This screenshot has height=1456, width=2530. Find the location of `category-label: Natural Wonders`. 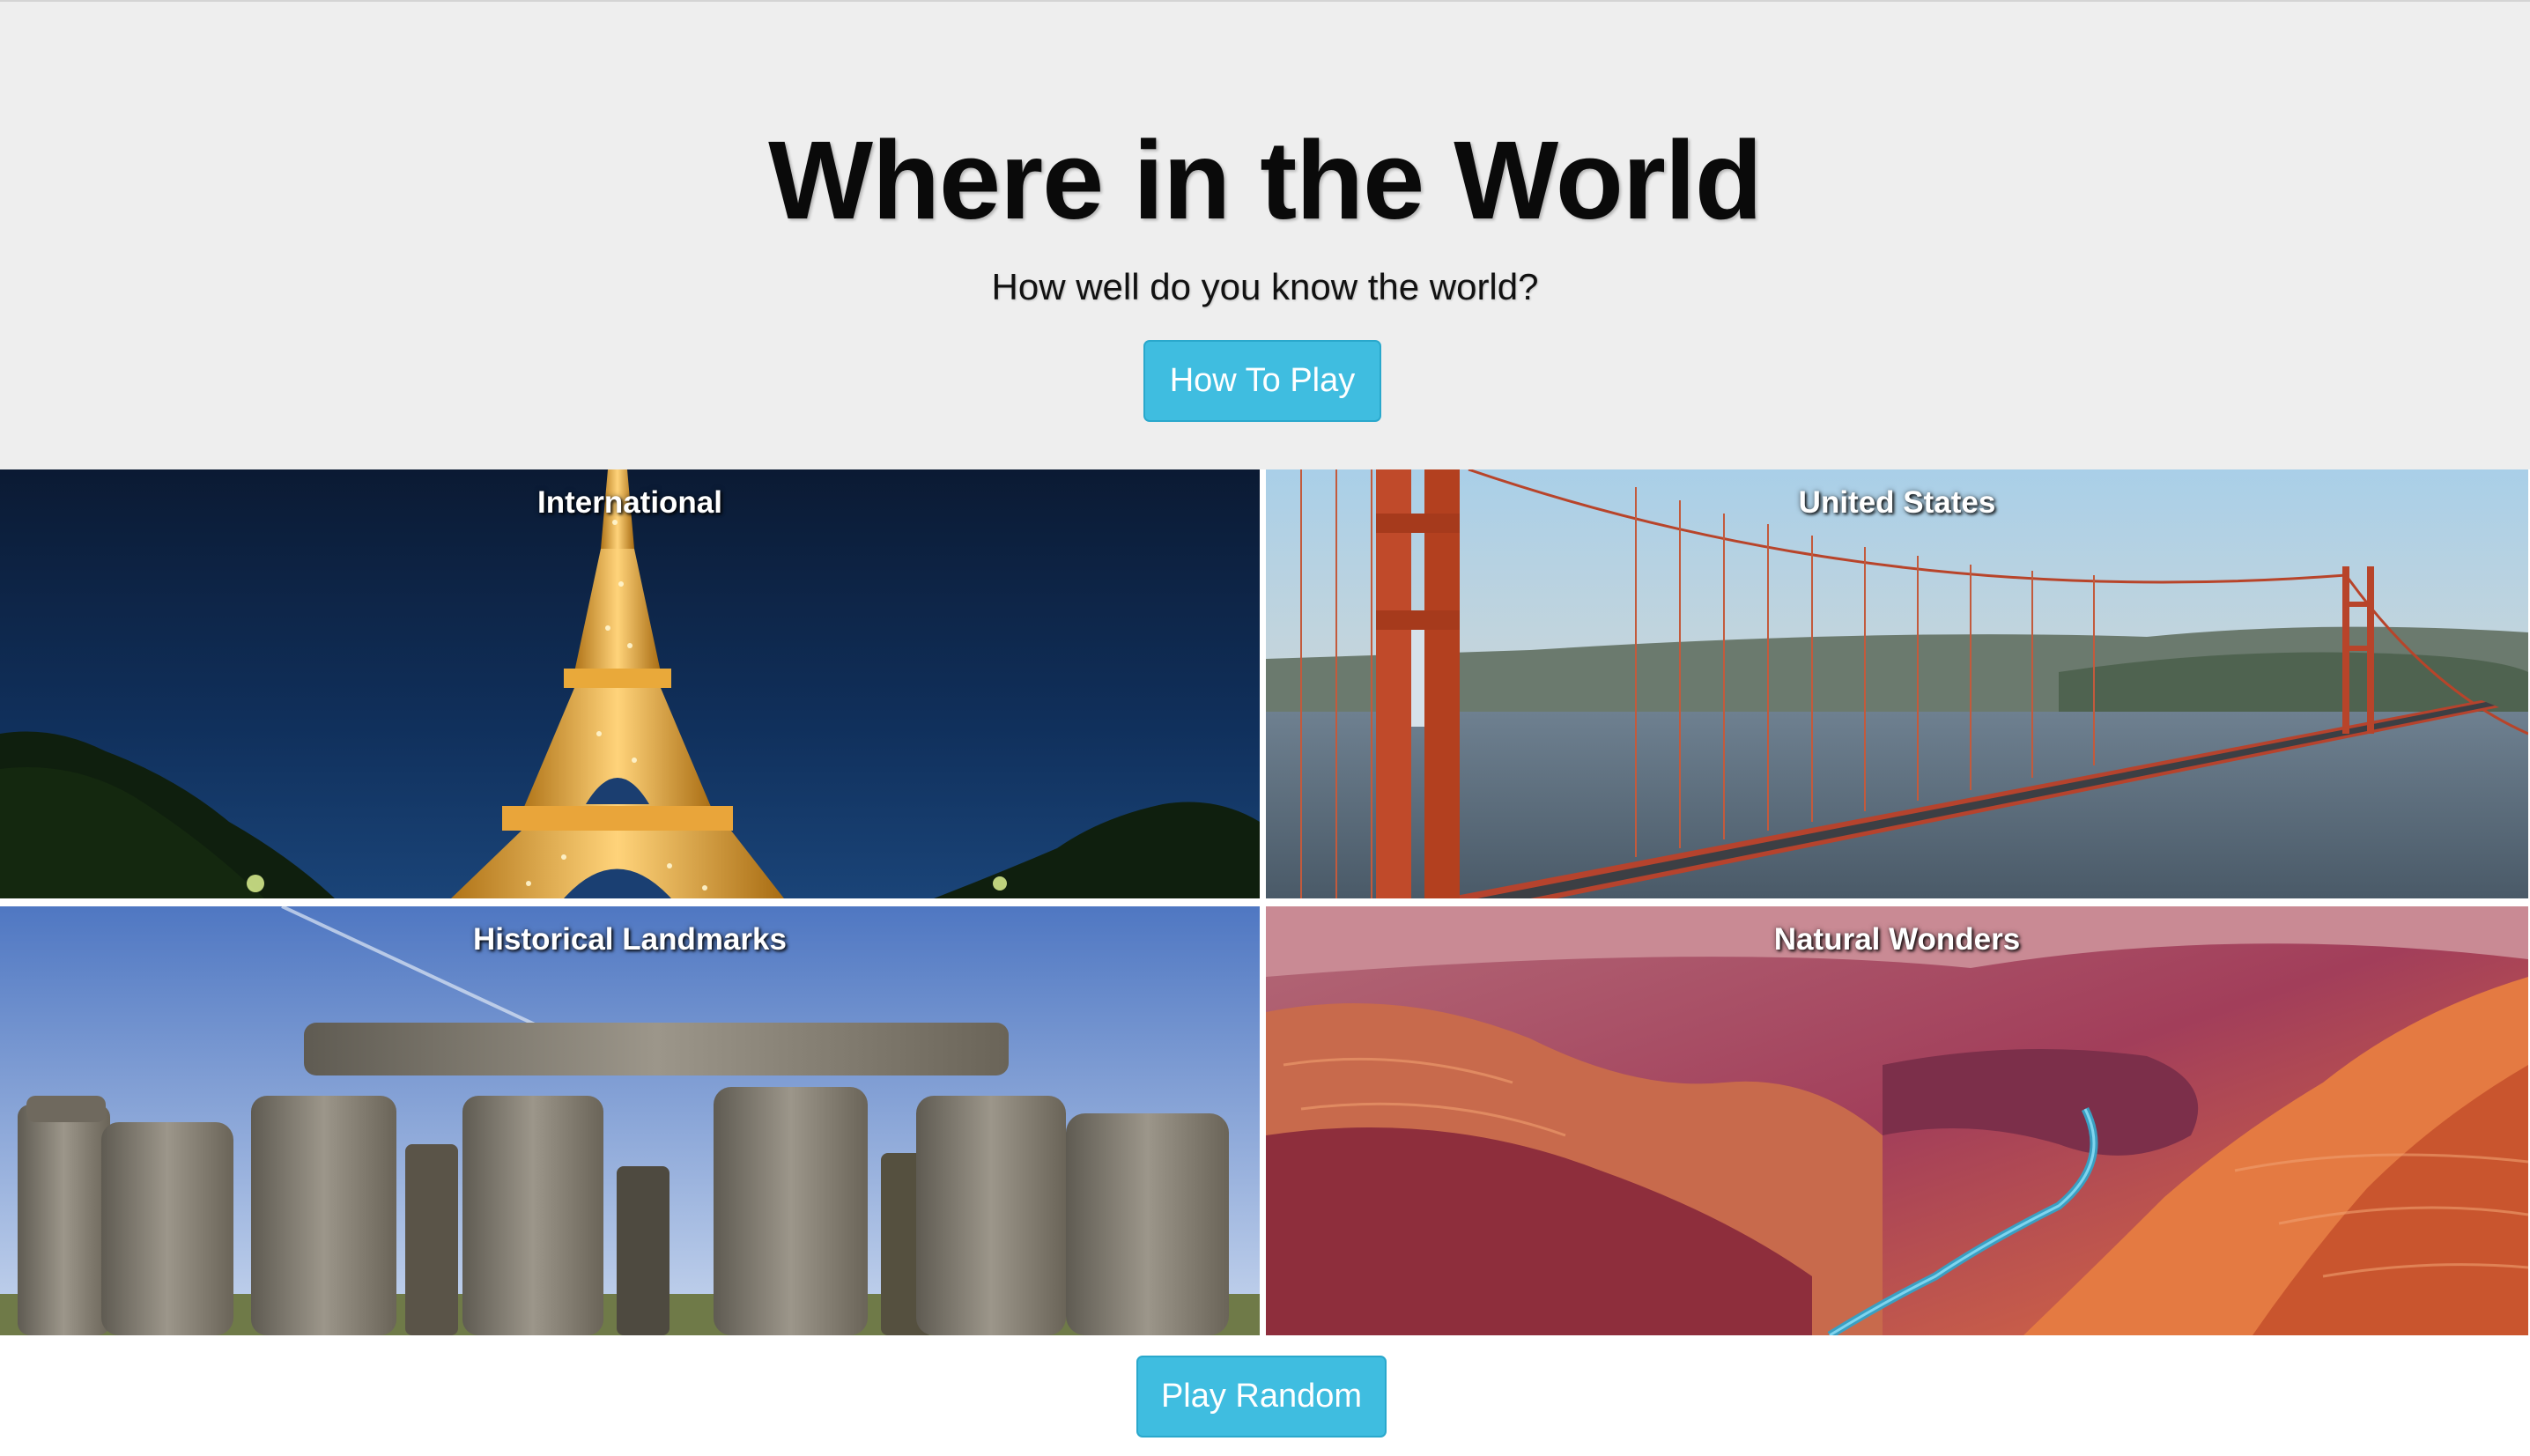

category-label: Natural Wonders is located at coordinates (1897, 939).